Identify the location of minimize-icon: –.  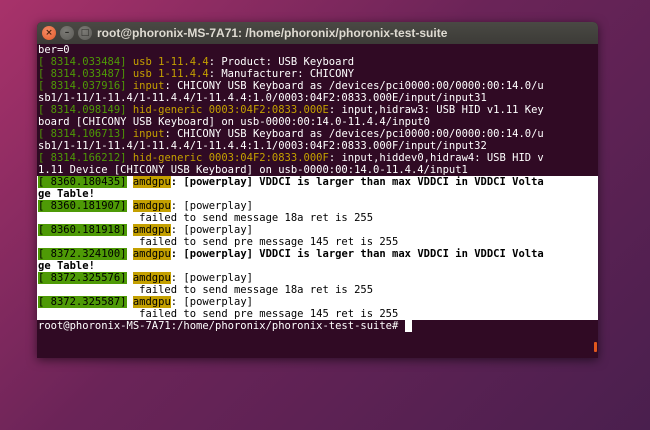
(67, 33).